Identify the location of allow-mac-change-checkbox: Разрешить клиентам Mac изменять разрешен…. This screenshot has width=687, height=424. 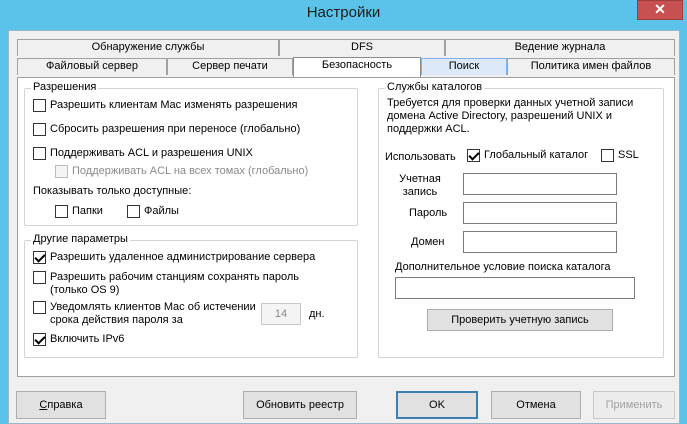
(165, 105).